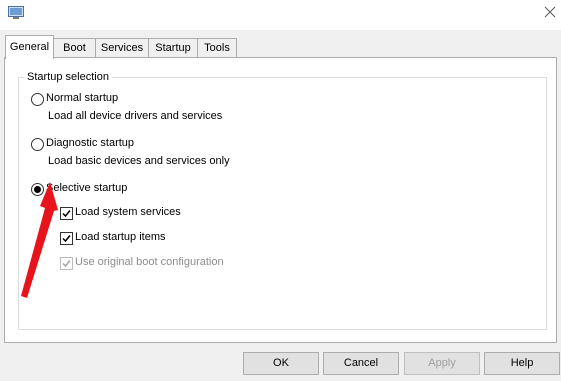  What do you see at coordinates (29, 47) in the screenshot?
I see `tab-general: General` at bounding box center [29, 47].